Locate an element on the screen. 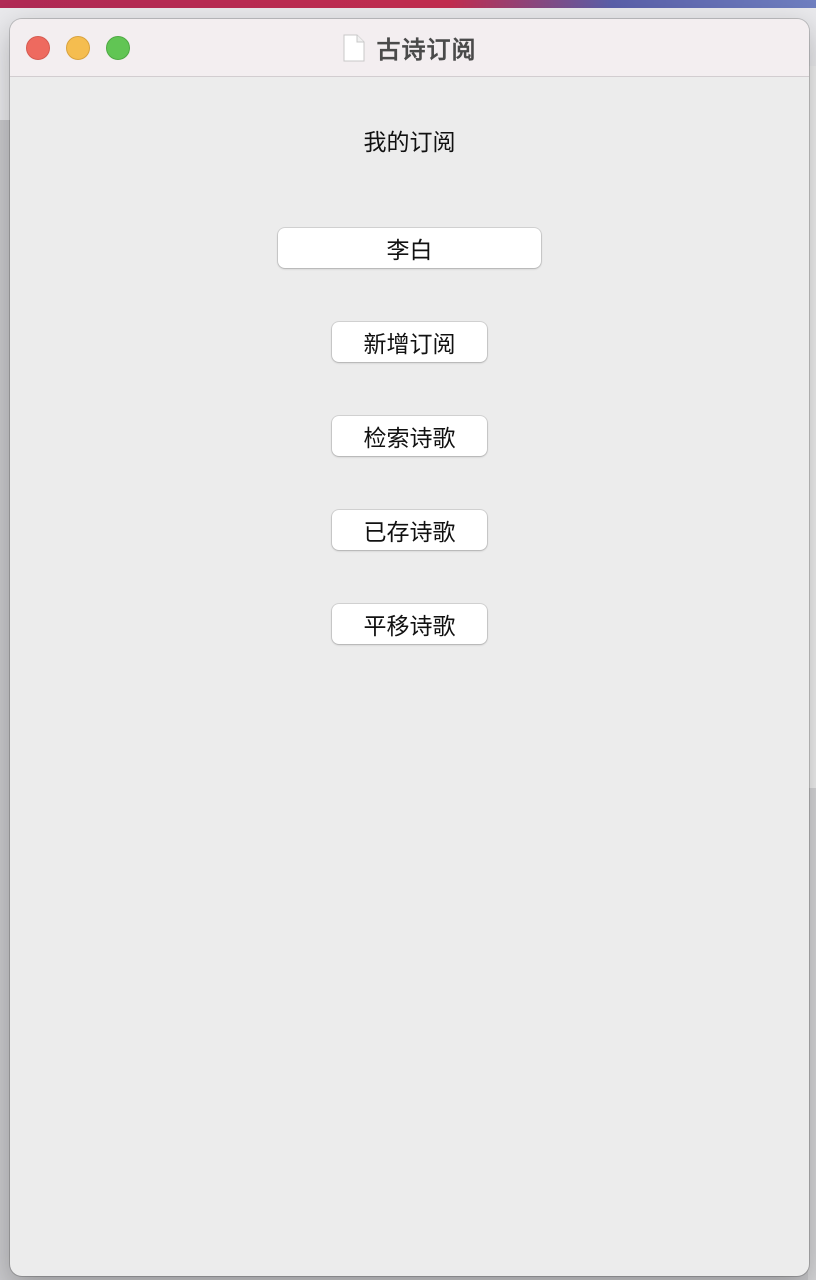 The height and width of the screenshot is (1280, 816). subscriptions-heading: 我的订阅 is located at coordinates (409, 143).